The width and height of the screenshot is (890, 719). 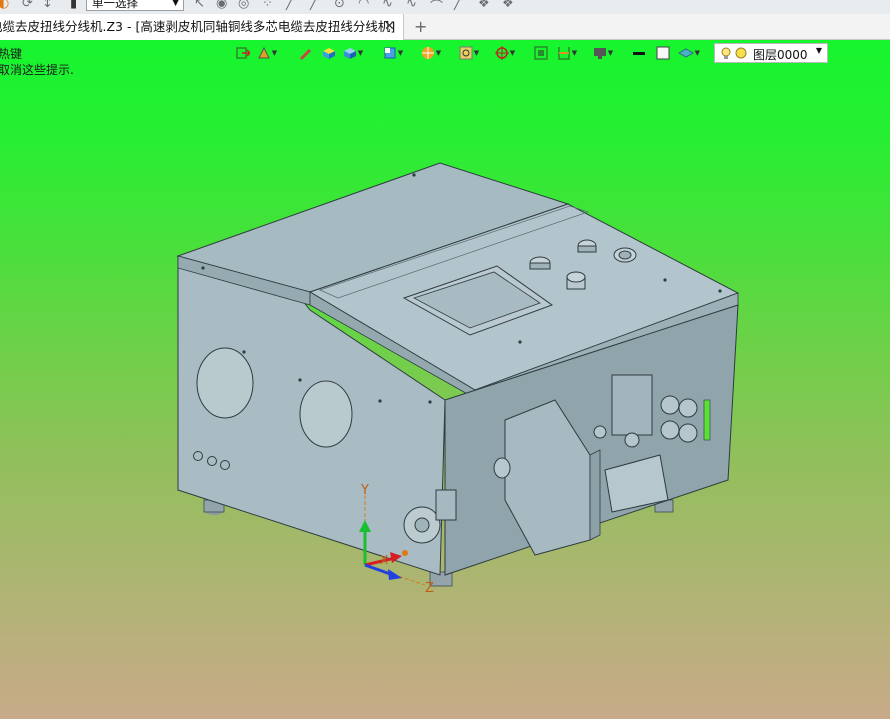 I want to click on curve-icon: ∿, so click(x=387, y=5).